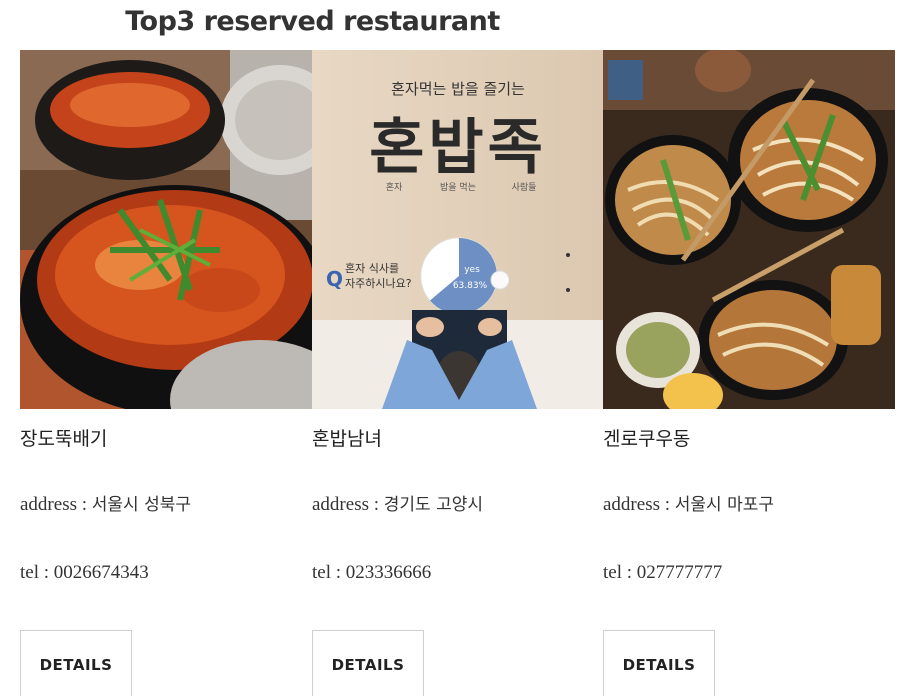 This screenshot has width=898, height=696. I want to click on poster-headline-small: 혼자먹는 밥을 즐기는, so click(458, 89).